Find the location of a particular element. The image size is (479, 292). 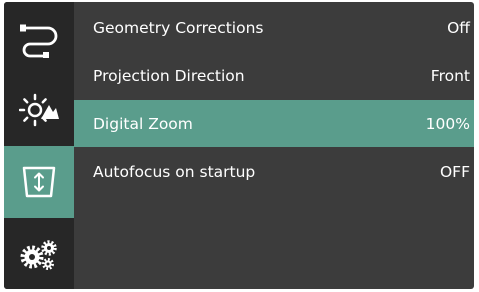

brightness-picture-icon is located at coordinates (39, 110).